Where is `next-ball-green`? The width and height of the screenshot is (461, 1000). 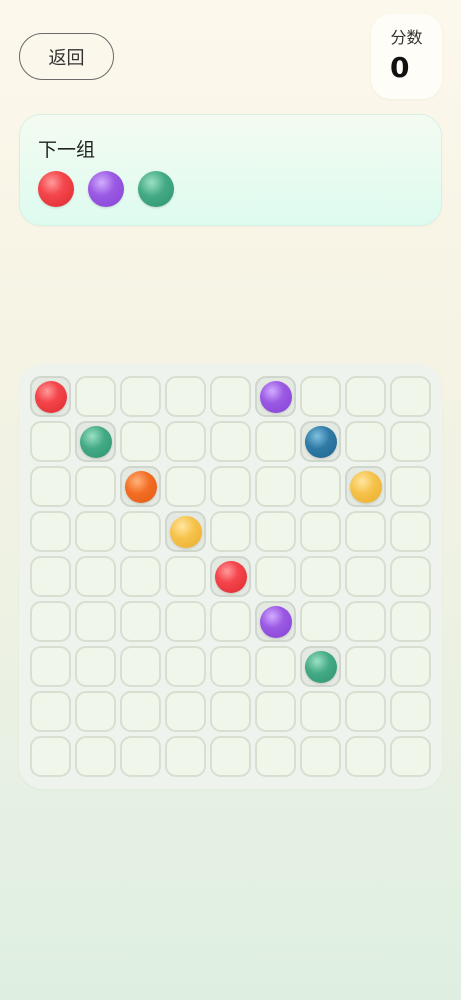
next-ball-green is located at coordinates (156, 189).